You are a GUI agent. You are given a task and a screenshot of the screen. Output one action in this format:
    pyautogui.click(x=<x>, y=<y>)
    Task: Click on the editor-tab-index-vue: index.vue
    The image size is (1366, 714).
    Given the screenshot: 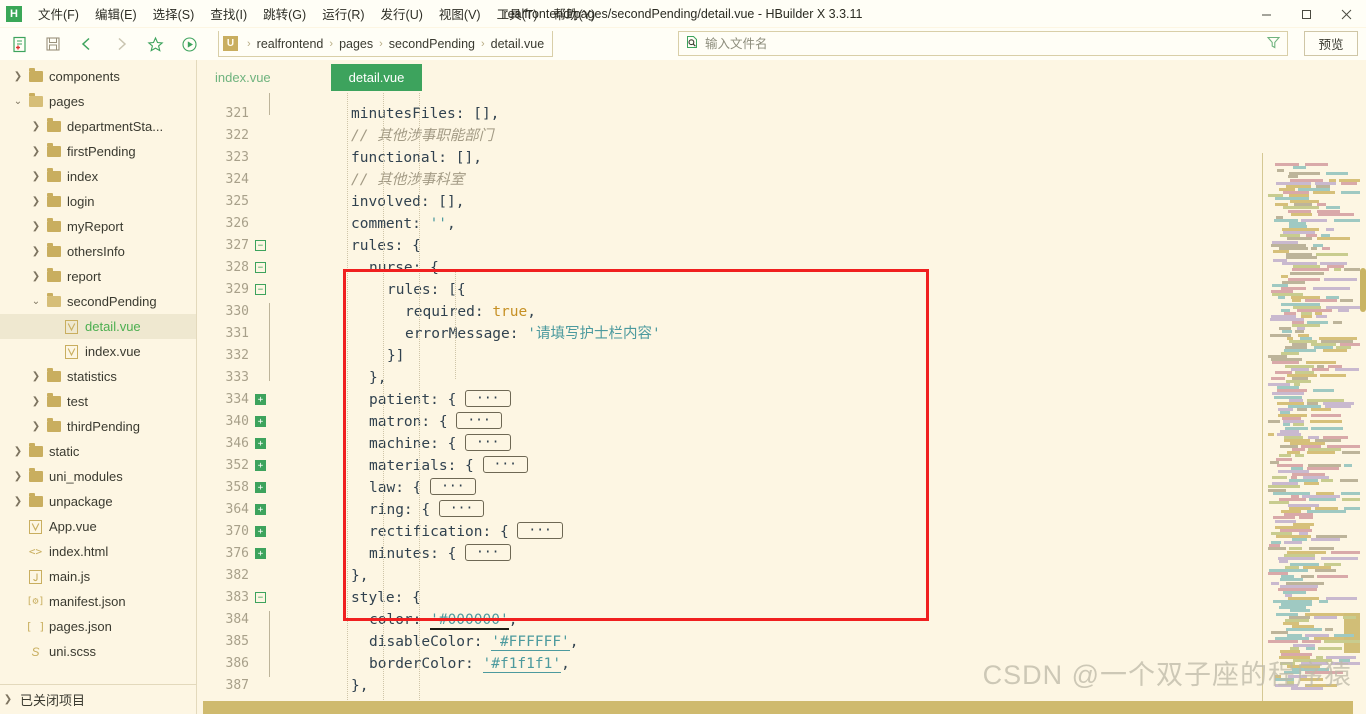 What is the action you would take?
    pyautogui.click(x=243, y=77)
    